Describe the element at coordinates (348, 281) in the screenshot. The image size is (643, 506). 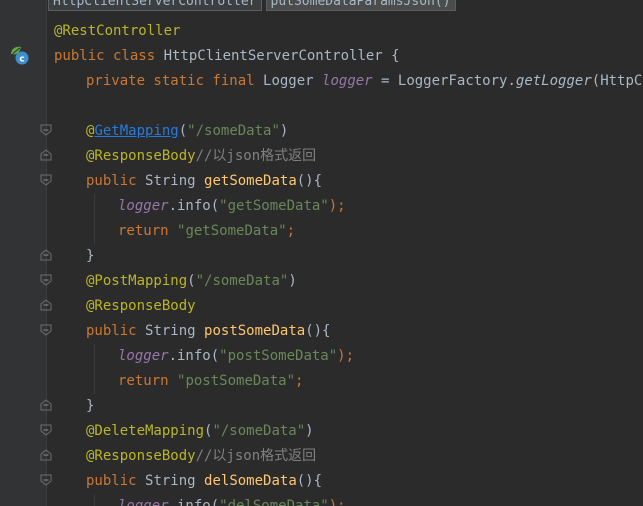
I see `code-line: @PostMapping("/someData")` at that location.